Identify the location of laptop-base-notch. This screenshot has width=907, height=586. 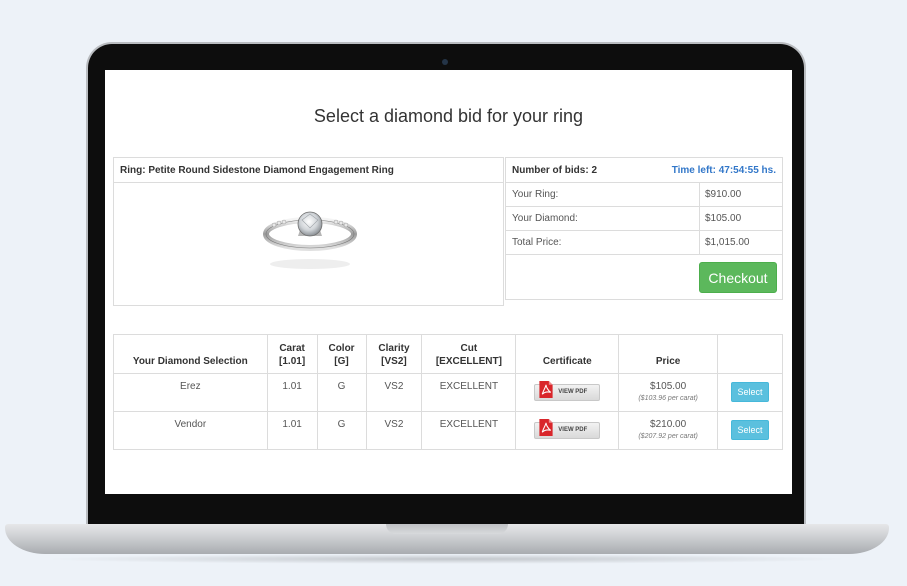
(447, 529).